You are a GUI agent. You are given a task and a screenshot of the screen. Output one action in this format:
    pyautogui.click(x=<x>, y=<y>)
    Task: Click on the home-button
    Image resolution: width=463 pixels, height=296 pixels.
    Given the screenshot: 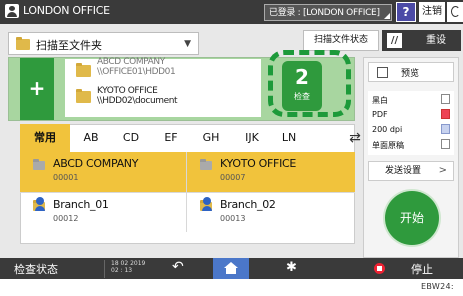 What is the action you would take?
    pyautogui.click(x=231, y=268)
    